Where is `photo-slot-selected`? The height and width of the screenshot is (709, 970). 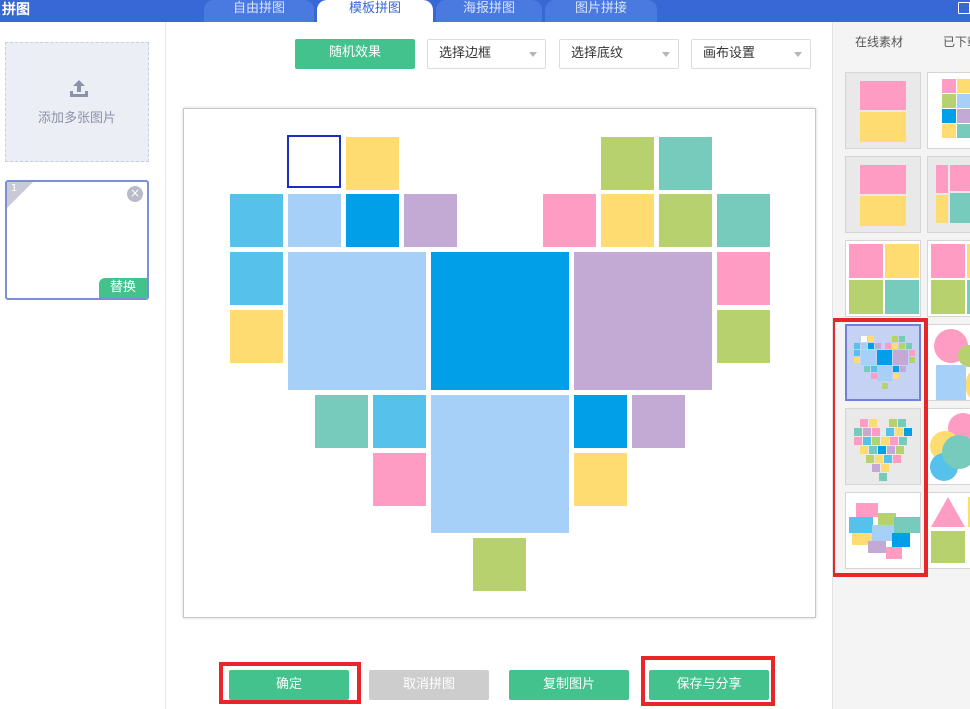
photo-slot-selected is located at coordinates (314, 161).